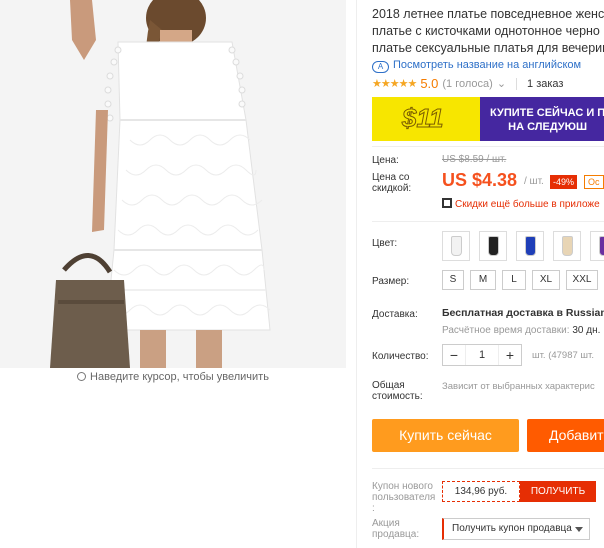  I want to click on promo-text-line: КУПИТЕ СЕЙЧАС И П, so click(547, 113).